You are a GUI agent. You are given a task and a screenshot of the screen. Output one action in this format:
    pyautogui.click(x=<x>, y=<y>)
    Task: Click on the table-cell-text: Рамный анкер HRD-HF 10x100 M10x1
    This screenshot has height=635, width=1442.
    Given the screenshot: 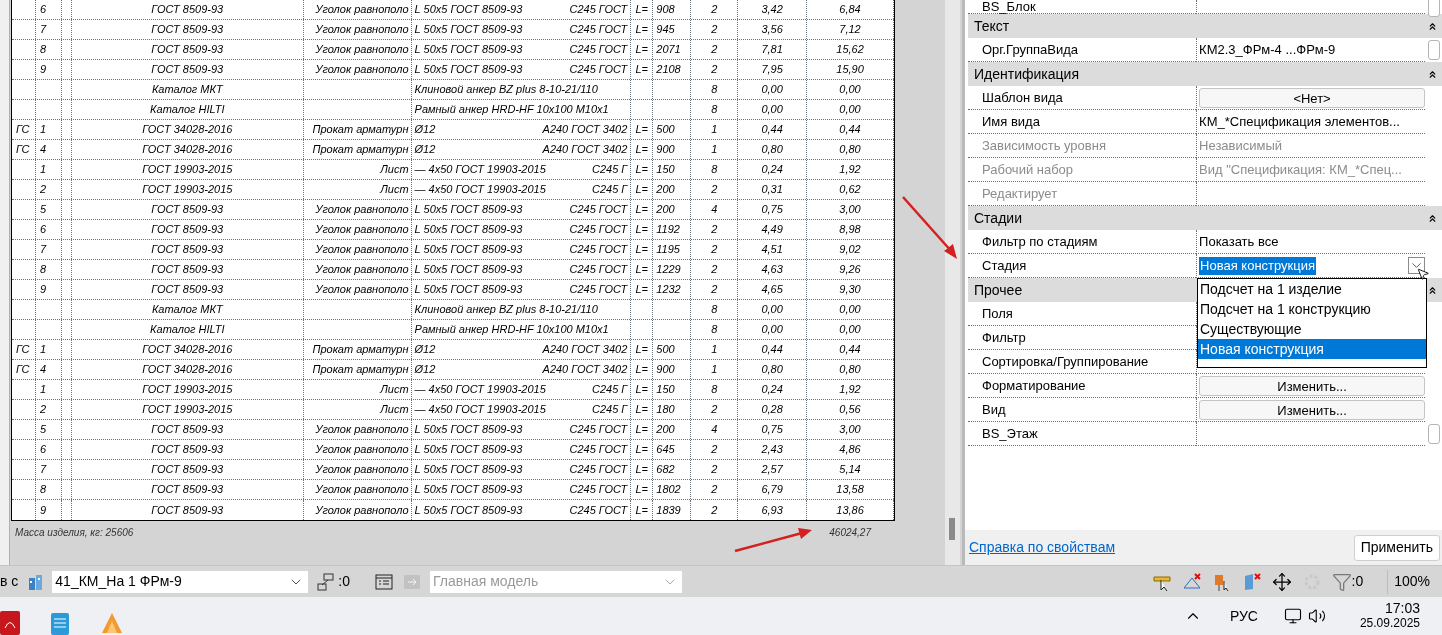 What is the action you would take?
    pyautogui.click(x=511, y=110)
    